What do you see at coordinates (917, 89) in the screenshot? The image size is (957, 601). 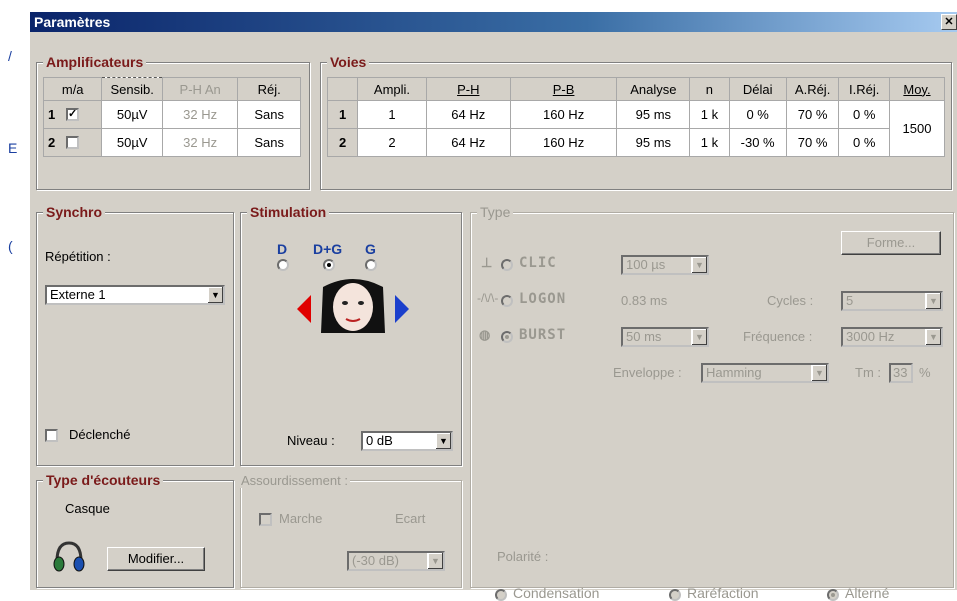 I see `col-header: Moy.` at bounding box center [917, 89].